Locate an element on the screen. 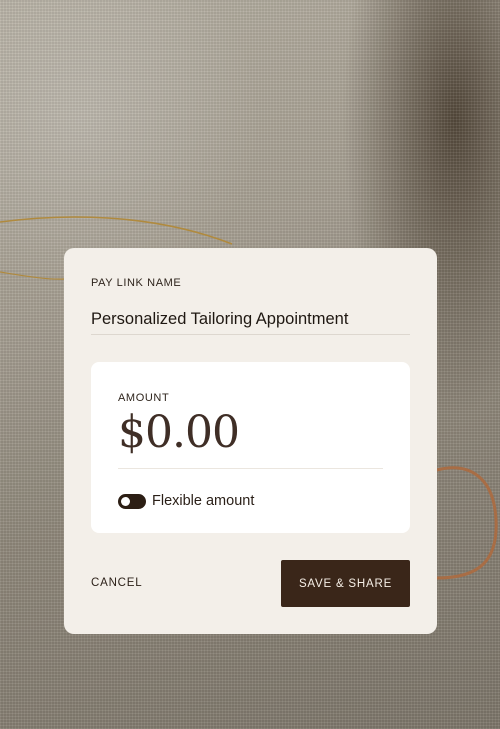 The width and height of the screenshot is (500, 729). amount-input: $0.00 is located at coordinates (179, 432).